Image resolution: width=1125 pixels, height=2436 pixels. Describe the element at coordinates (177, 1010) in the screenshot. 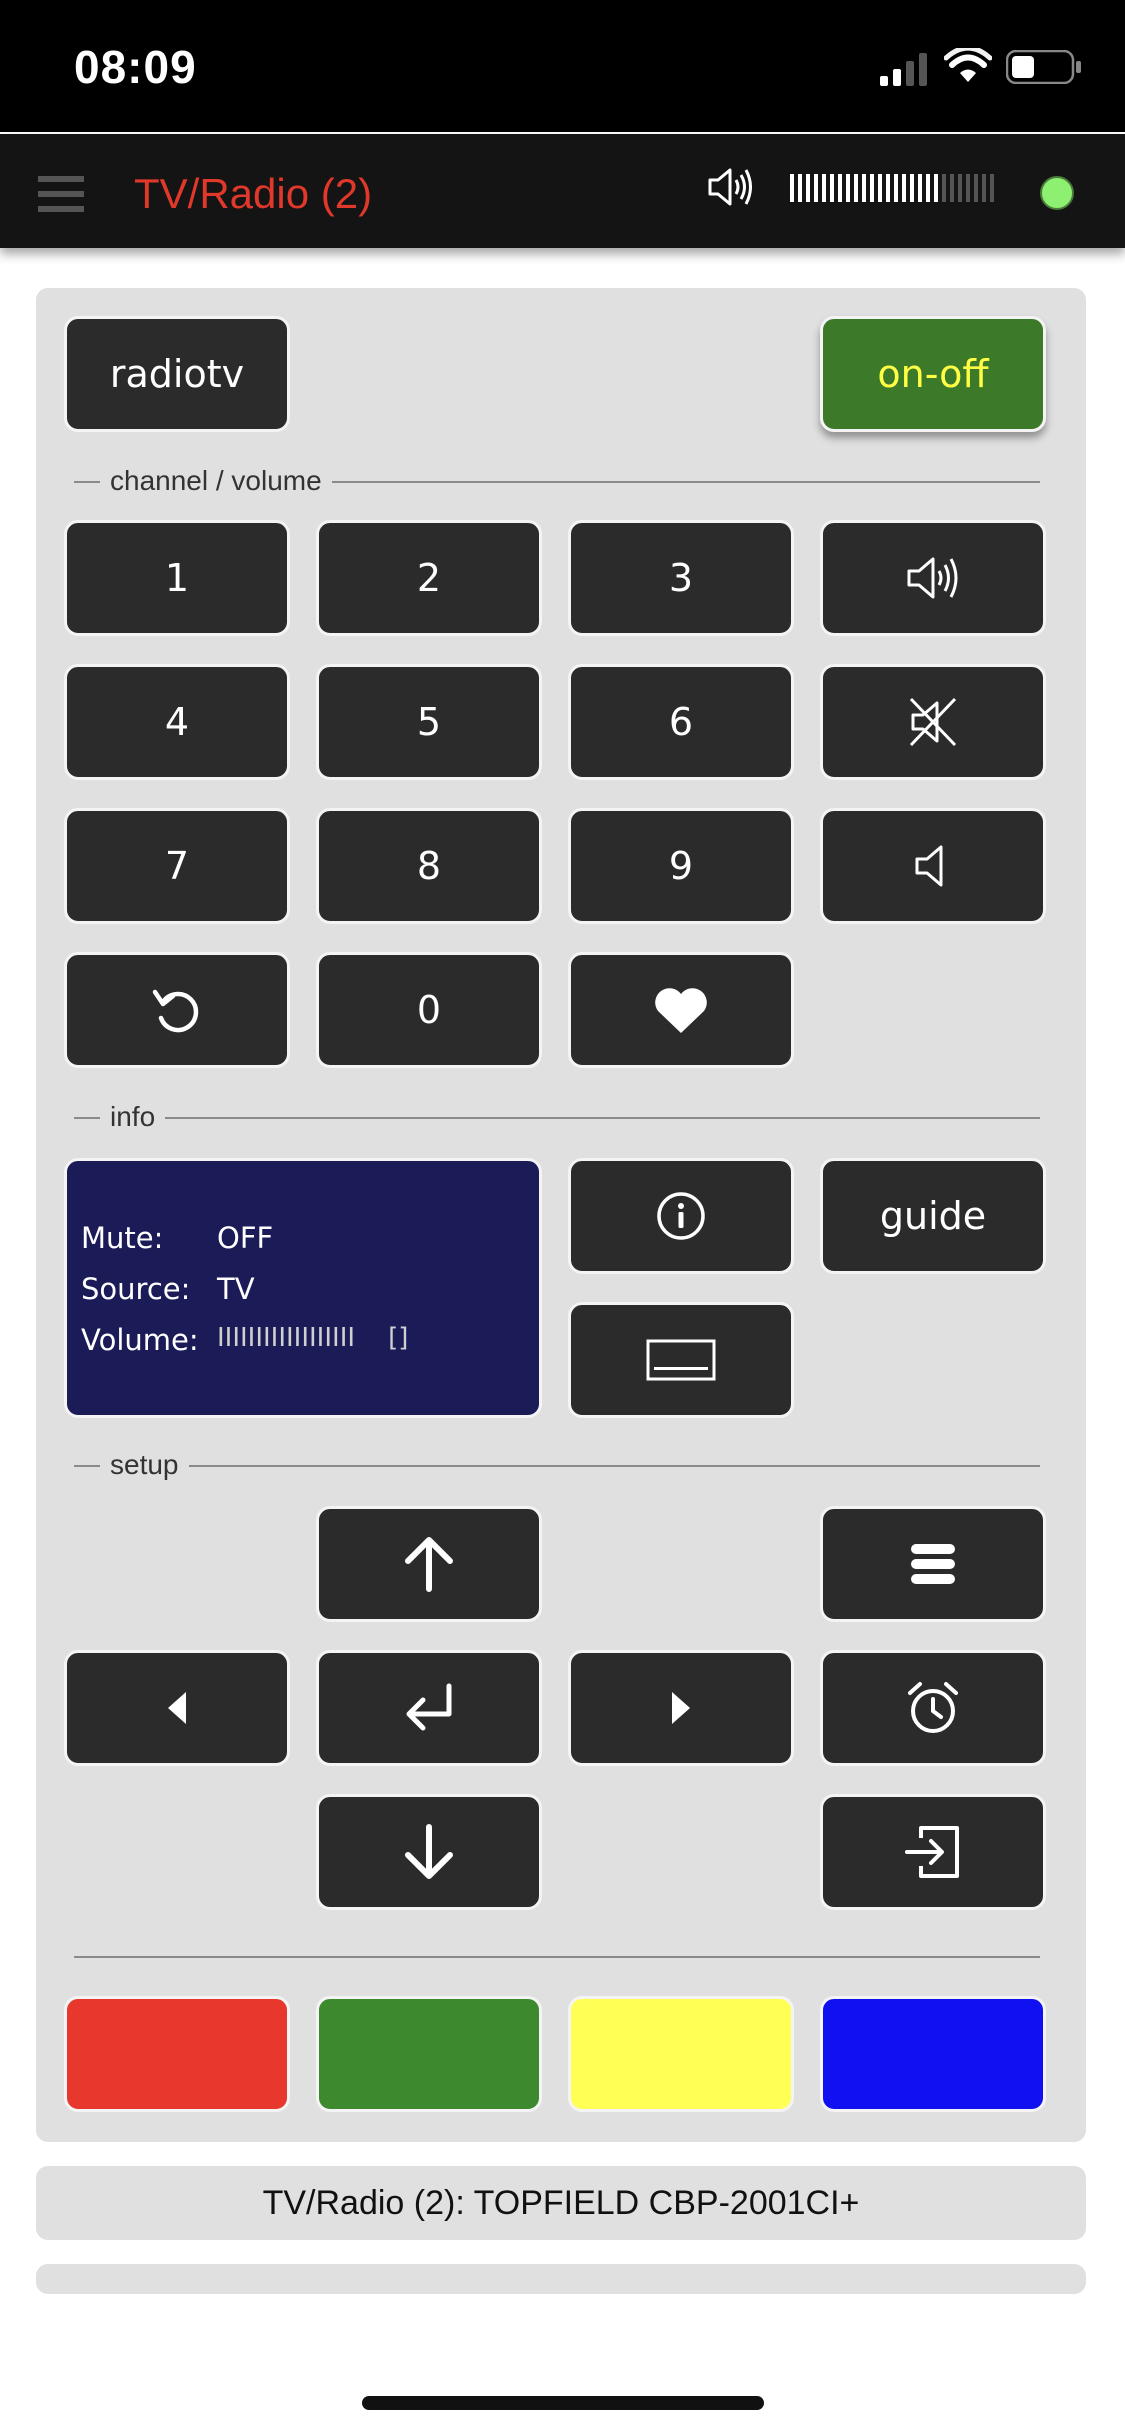

I see `replay-button` at that location.